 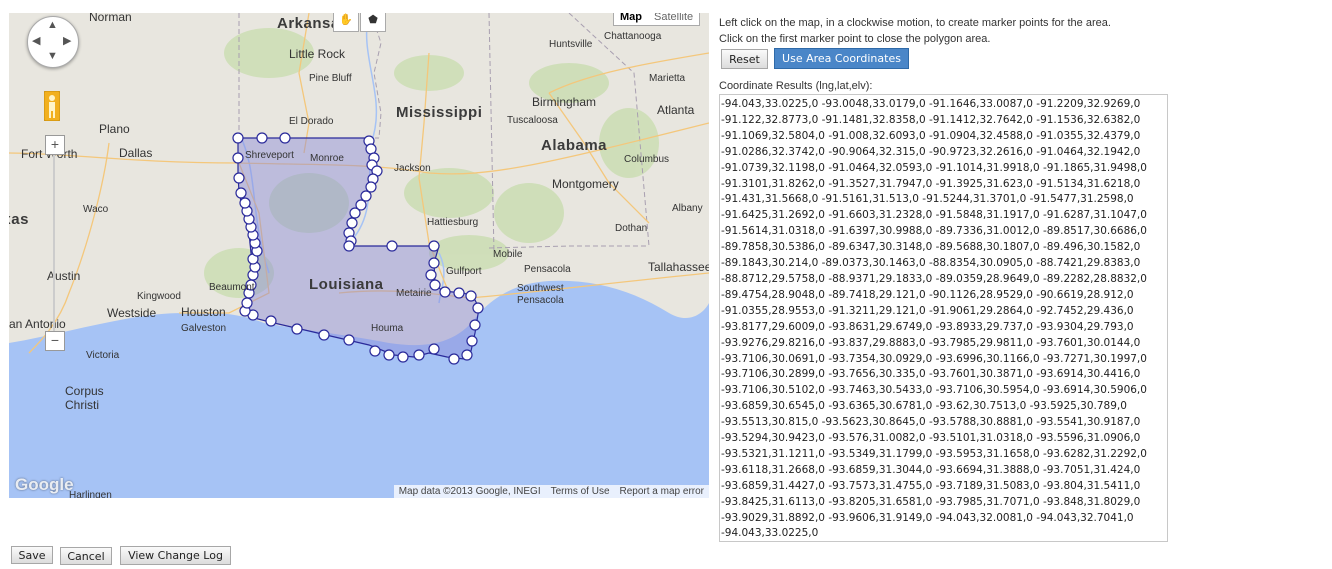 What do you see at coordinates (269, 155) in the screenshot?
I see `map-label-city: Shreveport` at bounding box center [269, 155].